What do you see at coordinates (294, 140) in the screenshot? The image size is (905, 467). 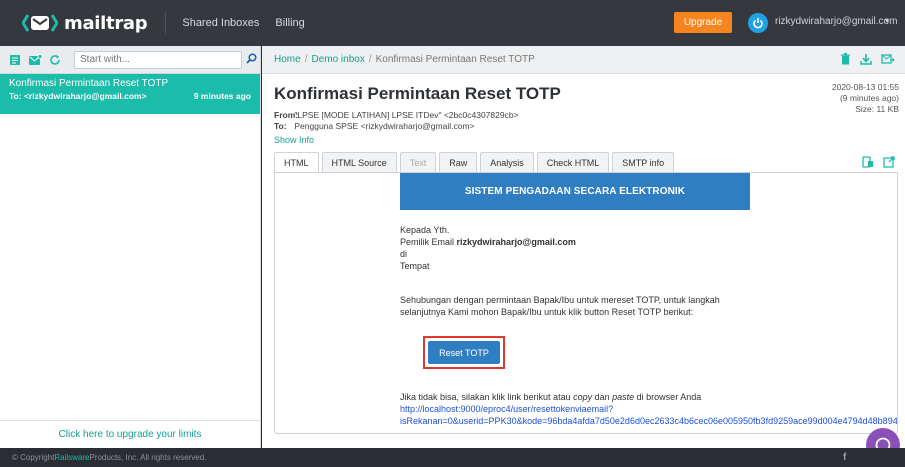 I see `show-info-link: Show Info` at bounding box center [294, 140].